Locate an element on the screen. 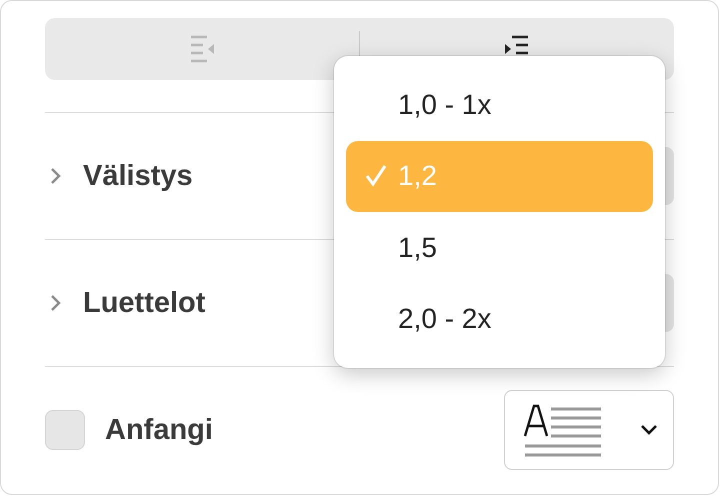 This screenshot has height=497, width=721. outdent-icon is located at coordinates (202, 49).